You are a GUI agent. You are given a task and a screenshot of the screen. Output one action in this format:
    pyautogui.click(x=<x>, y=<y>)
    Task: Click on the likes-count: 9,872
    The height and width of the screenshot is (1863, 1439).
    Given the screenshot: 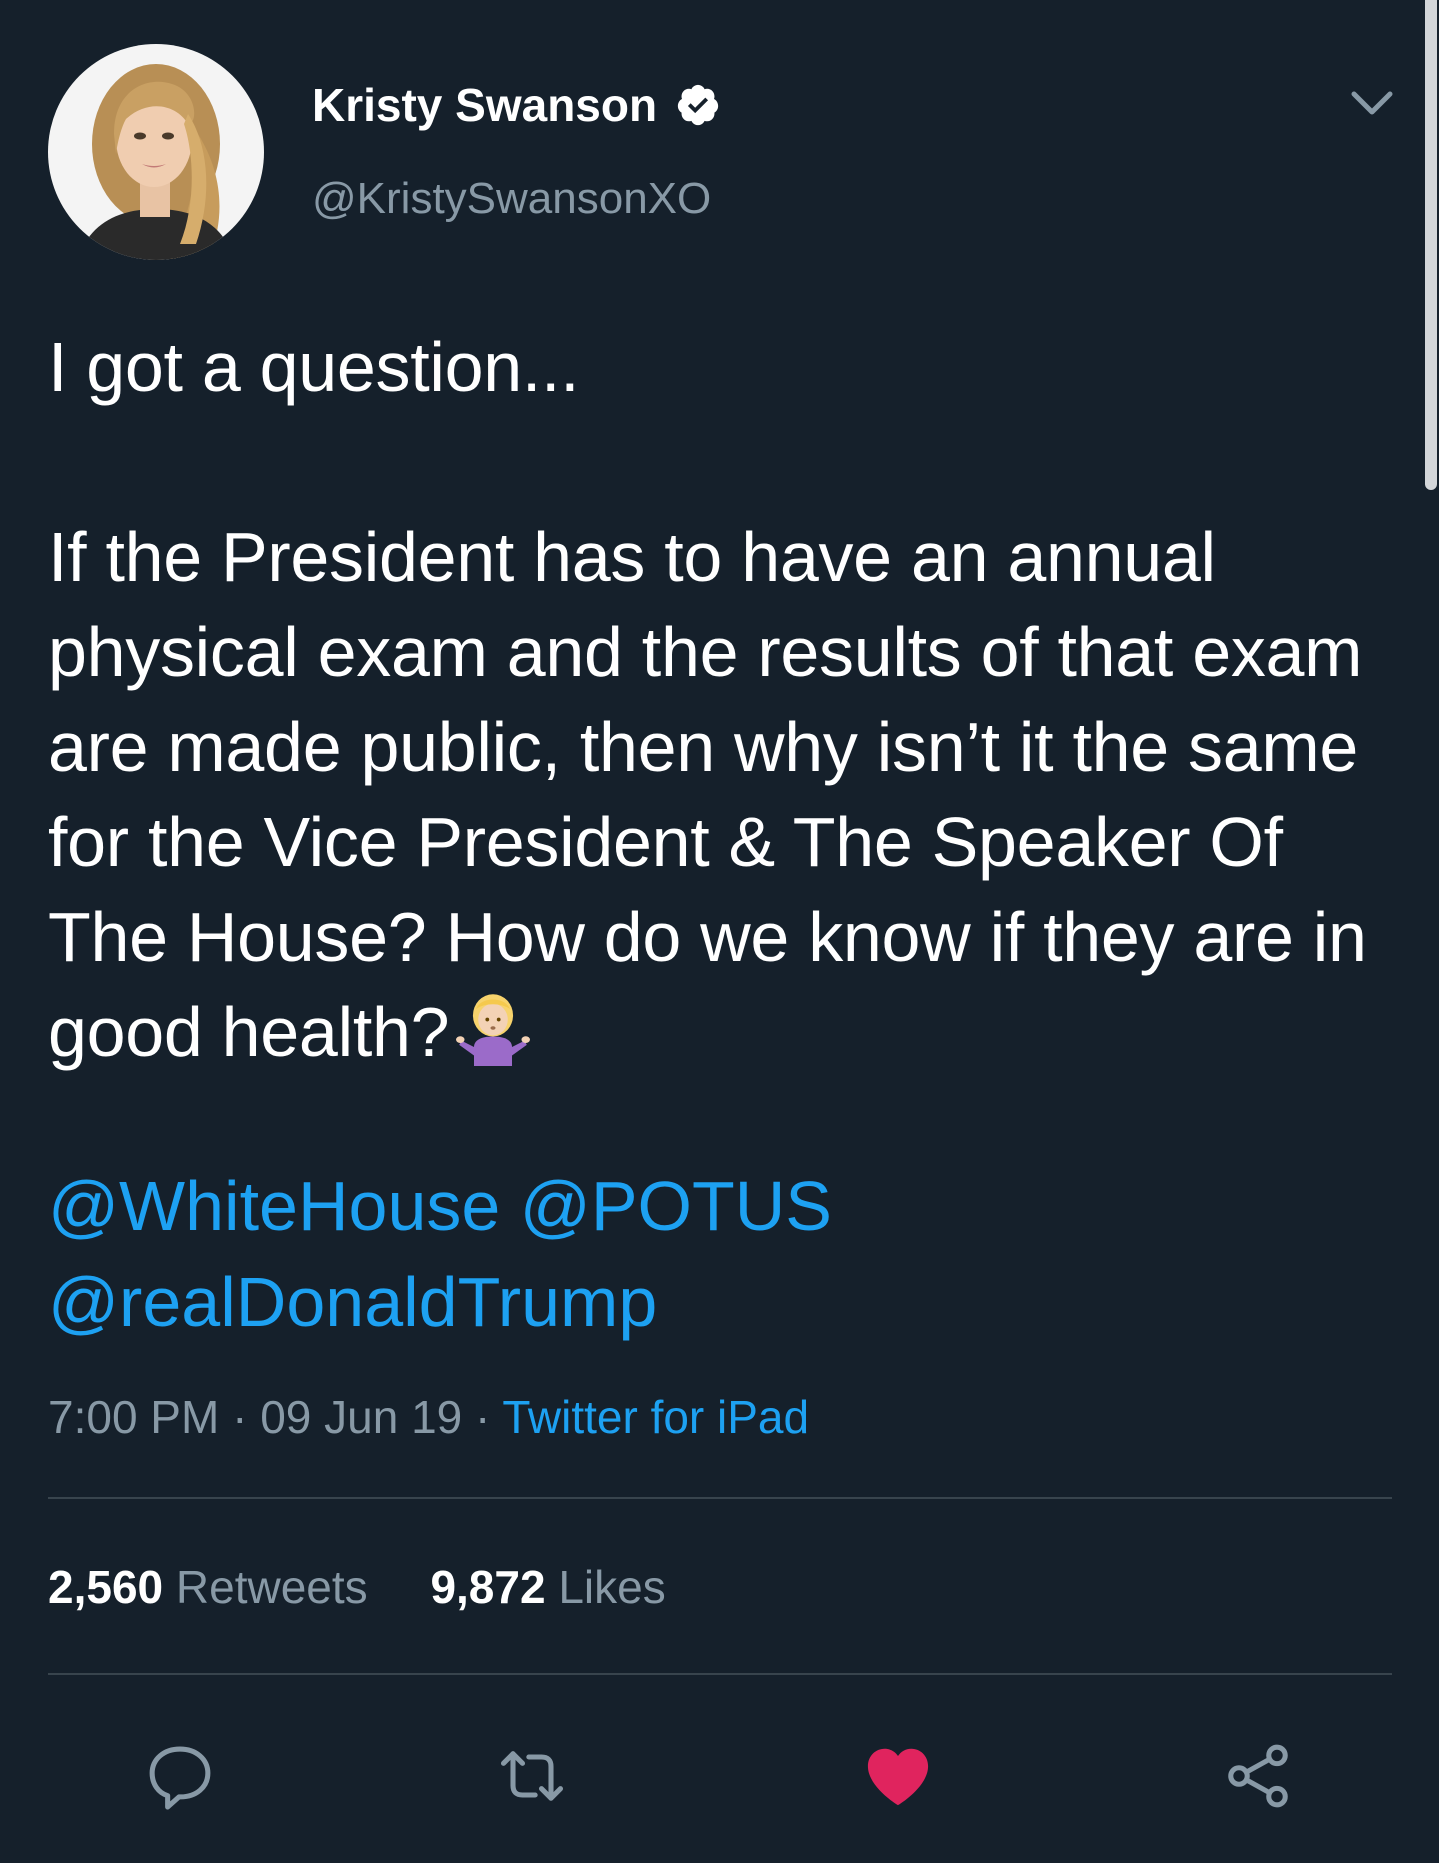 What is the action you would take?
    pyautogui.click(x=488, y=1587)
    